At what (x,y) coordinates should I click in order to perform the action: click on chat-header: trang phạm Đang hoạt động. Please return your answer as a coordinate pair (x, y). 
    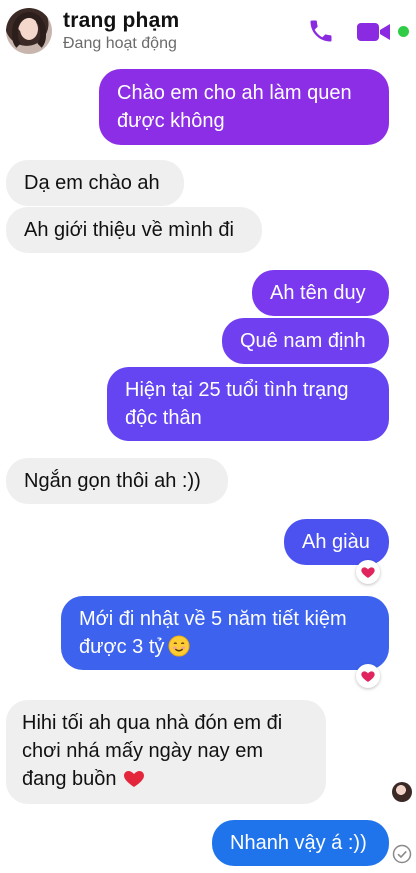
    Looking at the image, I should click on (208, 31).